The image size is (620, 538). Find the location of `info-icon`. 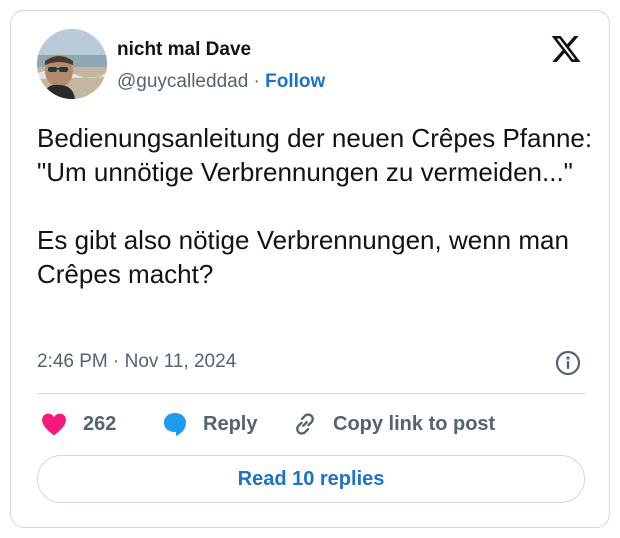

info-icon is located at coordinates (568, 363).